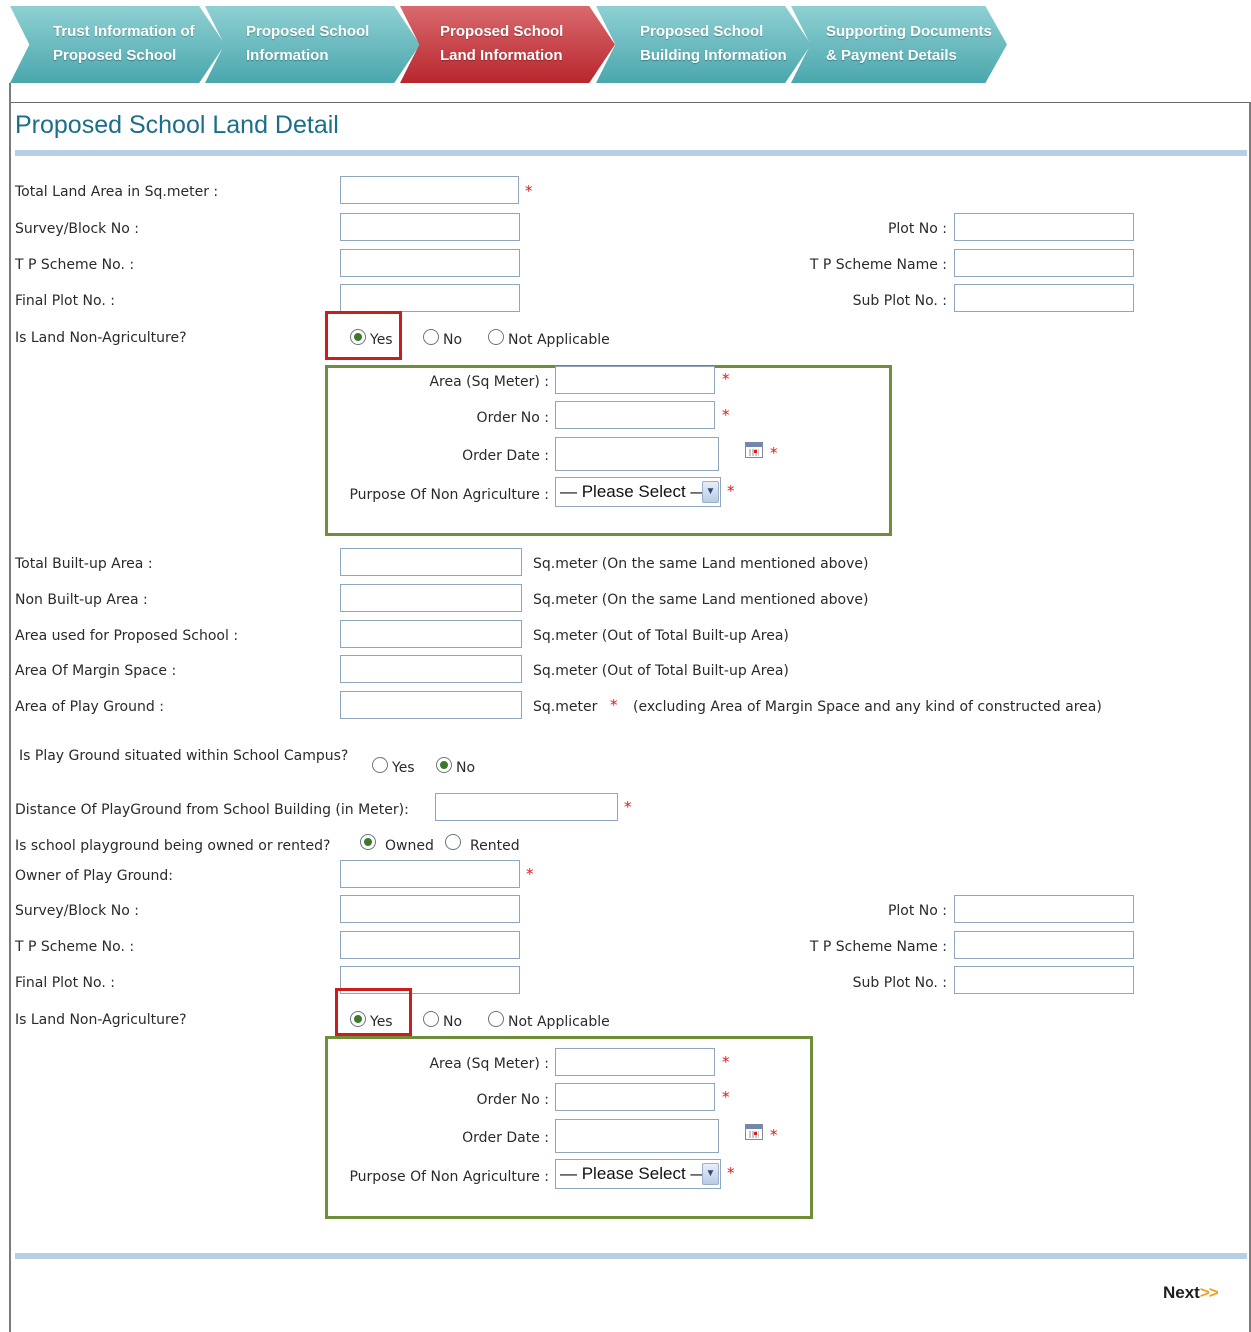 This screenshot has width=1251, height=1332. What do you see at coordinates (635, 1062) in the screenshot?
I see `pg-na-area-input` at bounding box center [635, 1062].